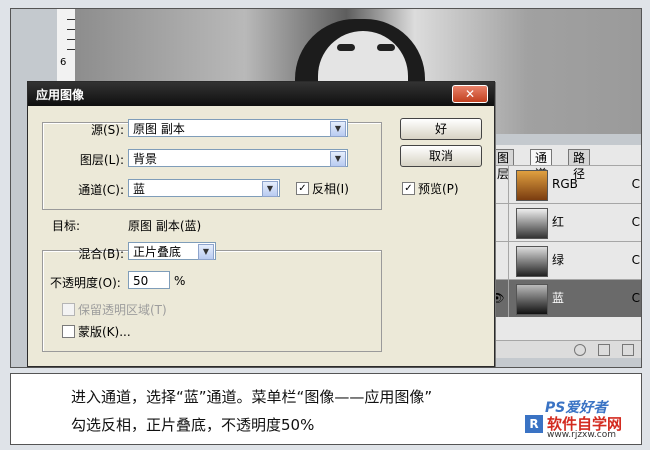 The width and height of the screenshot is (650, 450). I want to click on channel-row-green: 绿 C, so click(563, 260).